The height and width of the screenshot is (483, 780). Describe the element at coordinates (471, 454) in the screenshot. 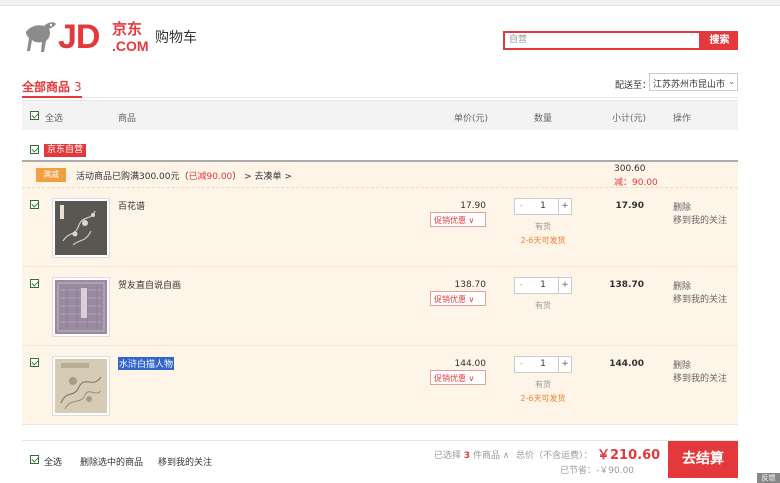

I see `selected-count-toggle: 已选择 3 件商品 ∧` at that location.